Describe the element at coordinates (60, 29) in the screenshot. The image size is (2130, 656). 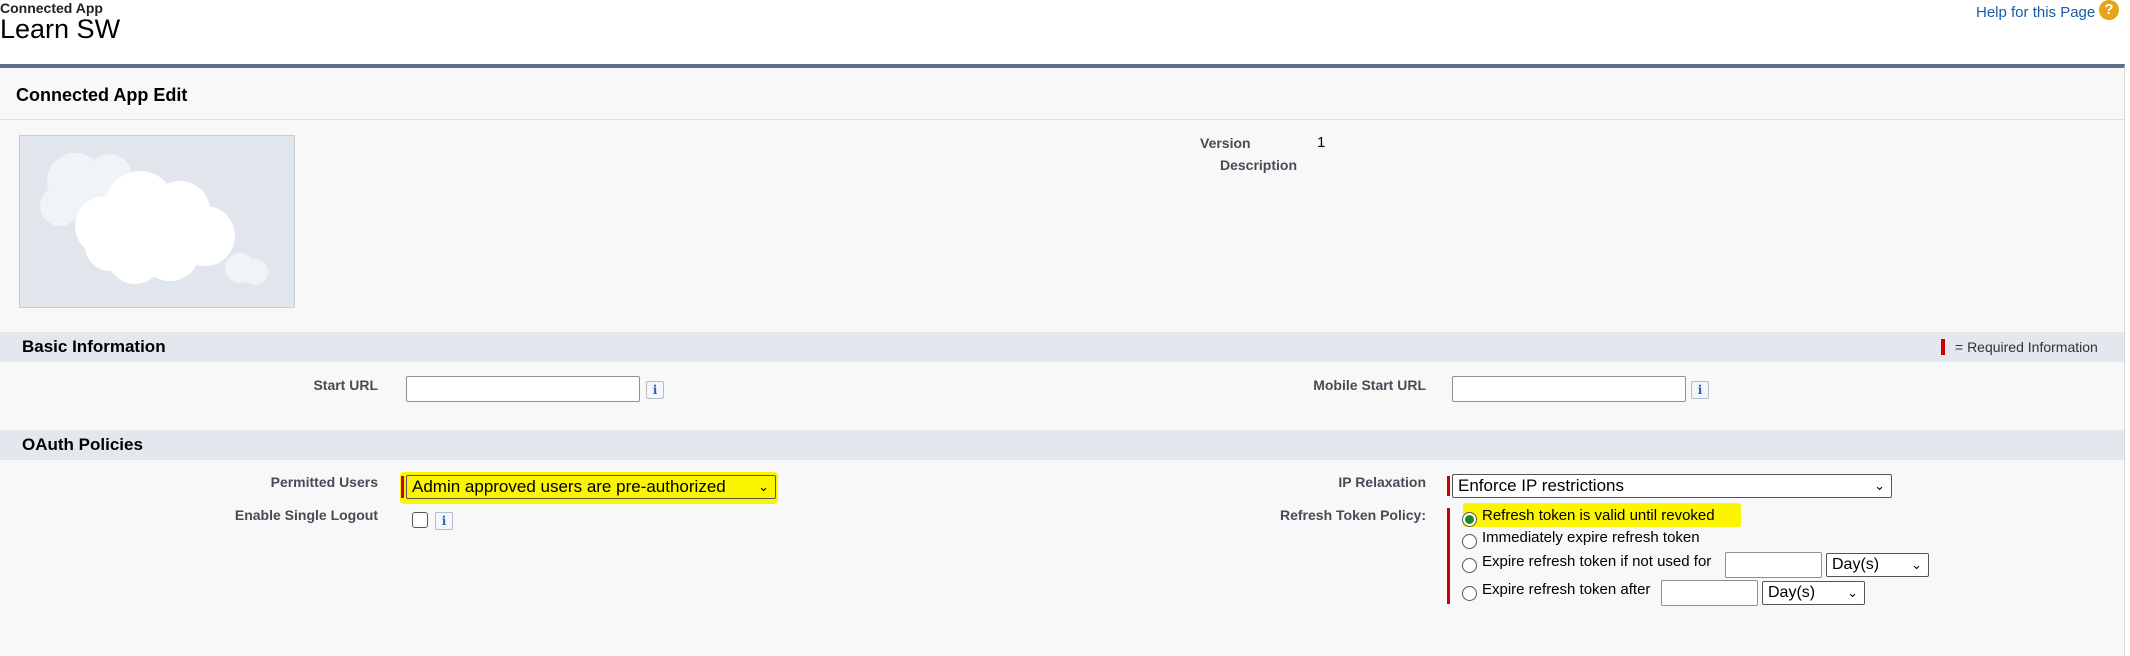
I see `page-title: Learn SW` at that location.